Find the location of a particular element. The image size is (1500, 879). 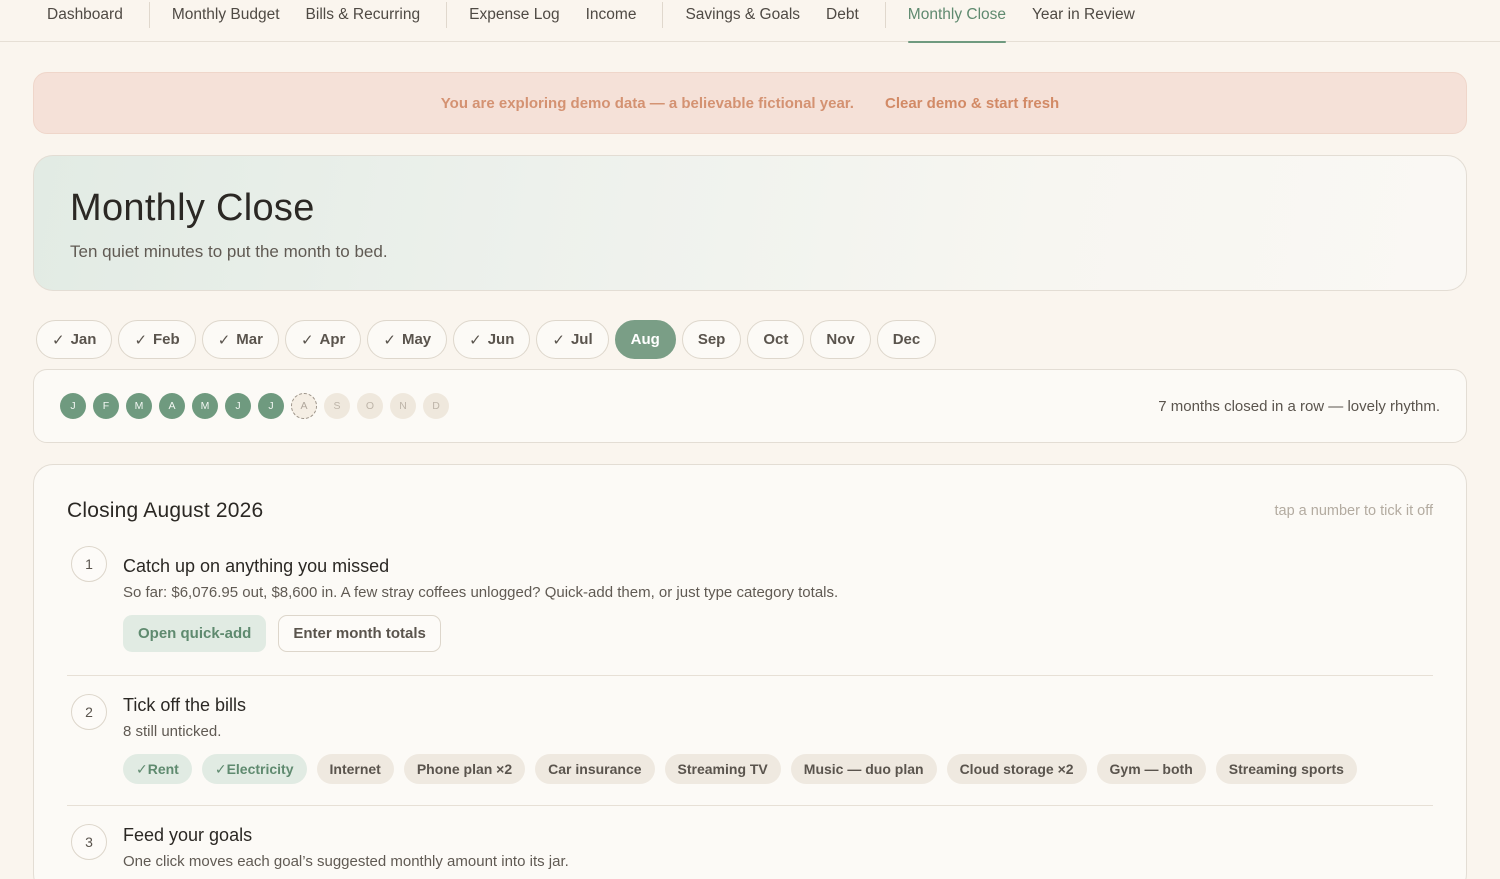

nav-monthly-budget: Monthly Budget is located at coordinates (226, 21).